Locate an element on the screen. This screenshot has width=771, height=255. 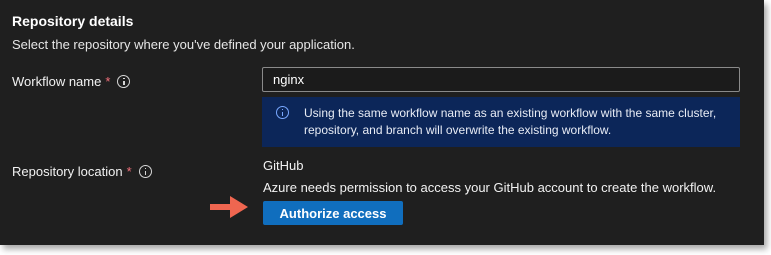
workflow-name-label-text: Workflow name is located at coordinates (57, 81).